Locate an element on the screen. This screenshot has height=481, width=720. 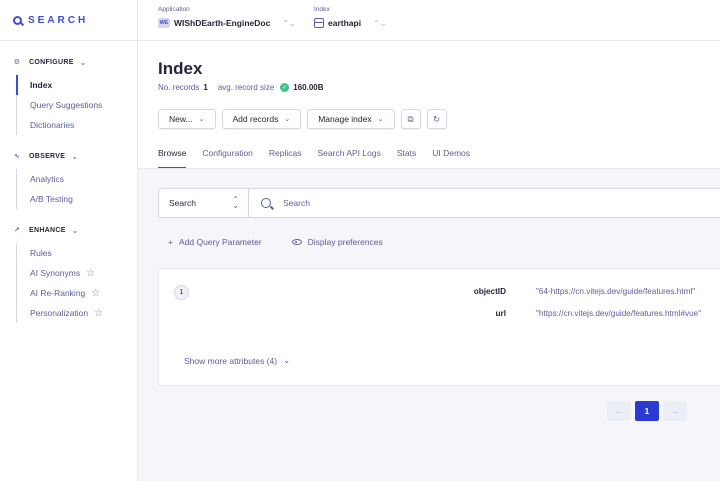
trend-up-icon: ↗ is located at coordinates (17, 230).